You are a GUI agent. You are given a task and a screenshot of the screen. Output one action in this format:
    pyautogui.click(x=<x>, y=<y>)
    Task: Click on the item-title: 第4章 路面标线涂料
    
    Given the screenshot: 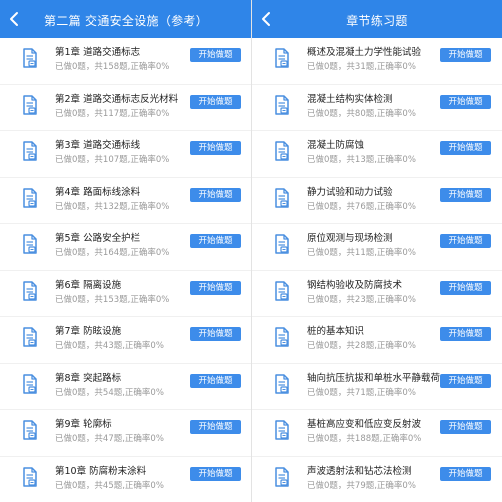 What is the action you would take?
    pyautogui.click(x=98, y=192)
    